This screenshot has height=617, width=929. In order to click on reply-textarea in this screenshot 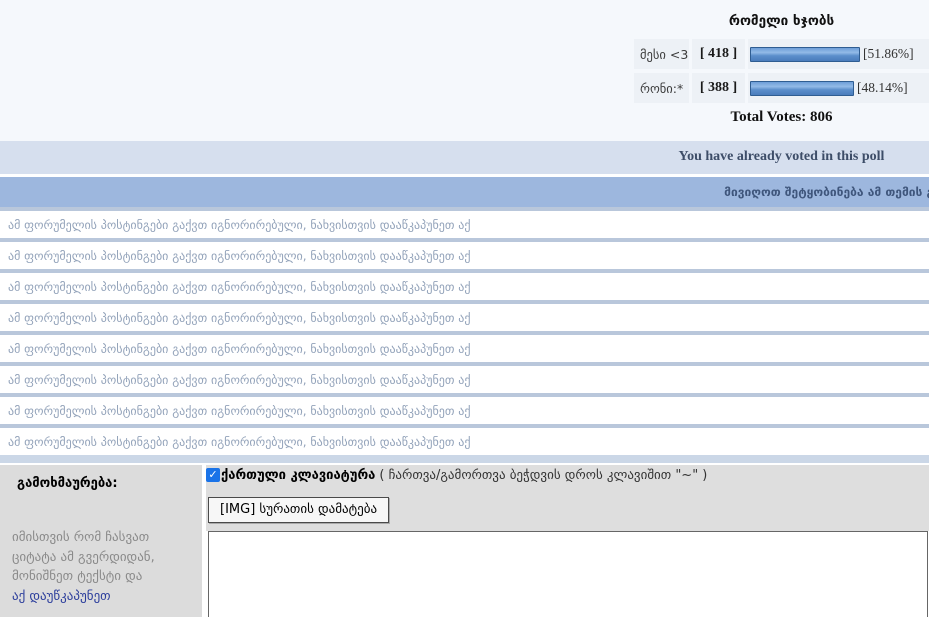, I will do `click(568, 574)`.